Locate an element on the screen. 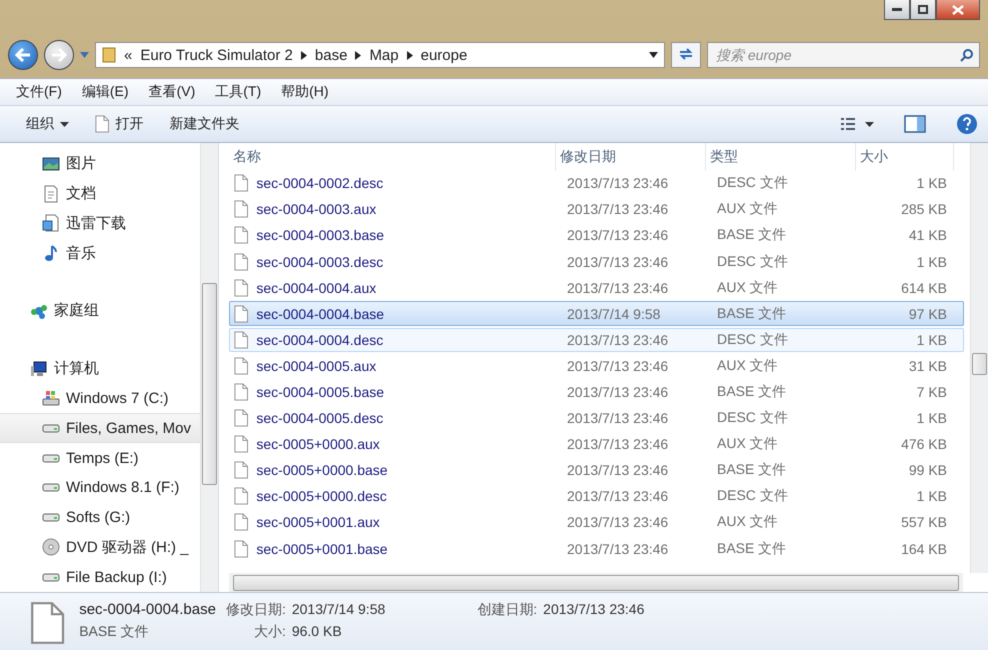 The image size is (988, 650). file-row: sec-0004-0003.base 2013/7/13 23:46 BASE 文件 41 KB is located at coordinates (596, 235).